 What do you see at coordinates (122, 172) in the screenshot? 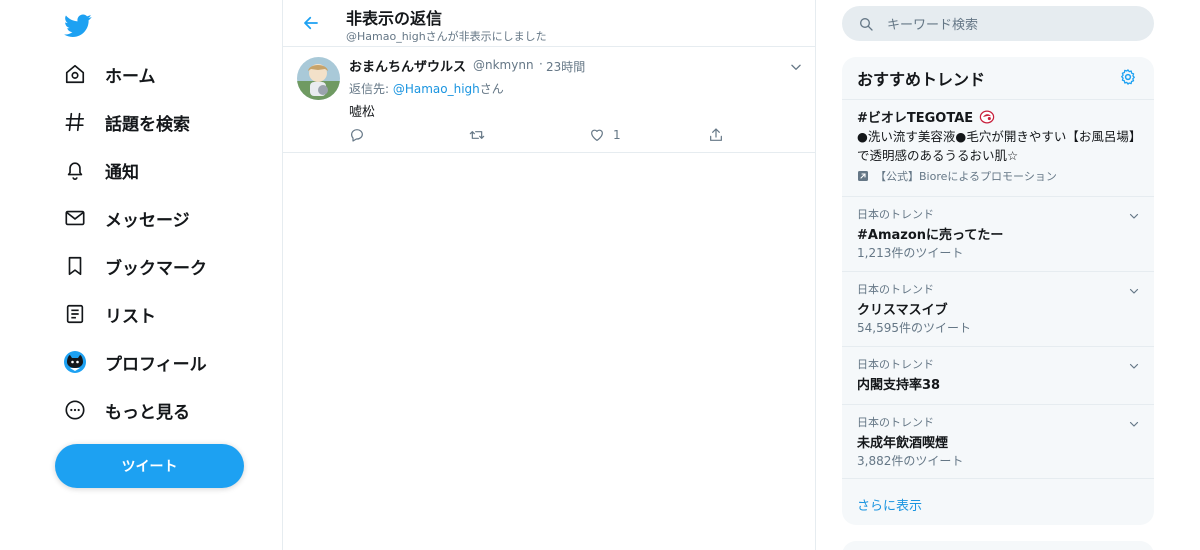
I see `nav-label-notifications: 通知` at bounding box center [122, 172].